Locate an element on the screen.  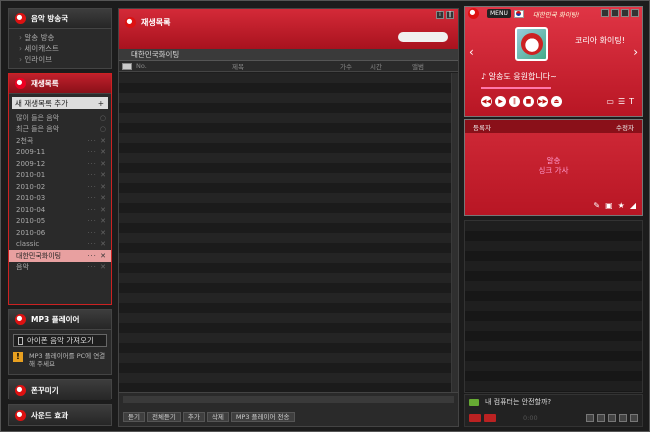
prev-arrow-icon: ‹ is located at coordinates (471, 52).